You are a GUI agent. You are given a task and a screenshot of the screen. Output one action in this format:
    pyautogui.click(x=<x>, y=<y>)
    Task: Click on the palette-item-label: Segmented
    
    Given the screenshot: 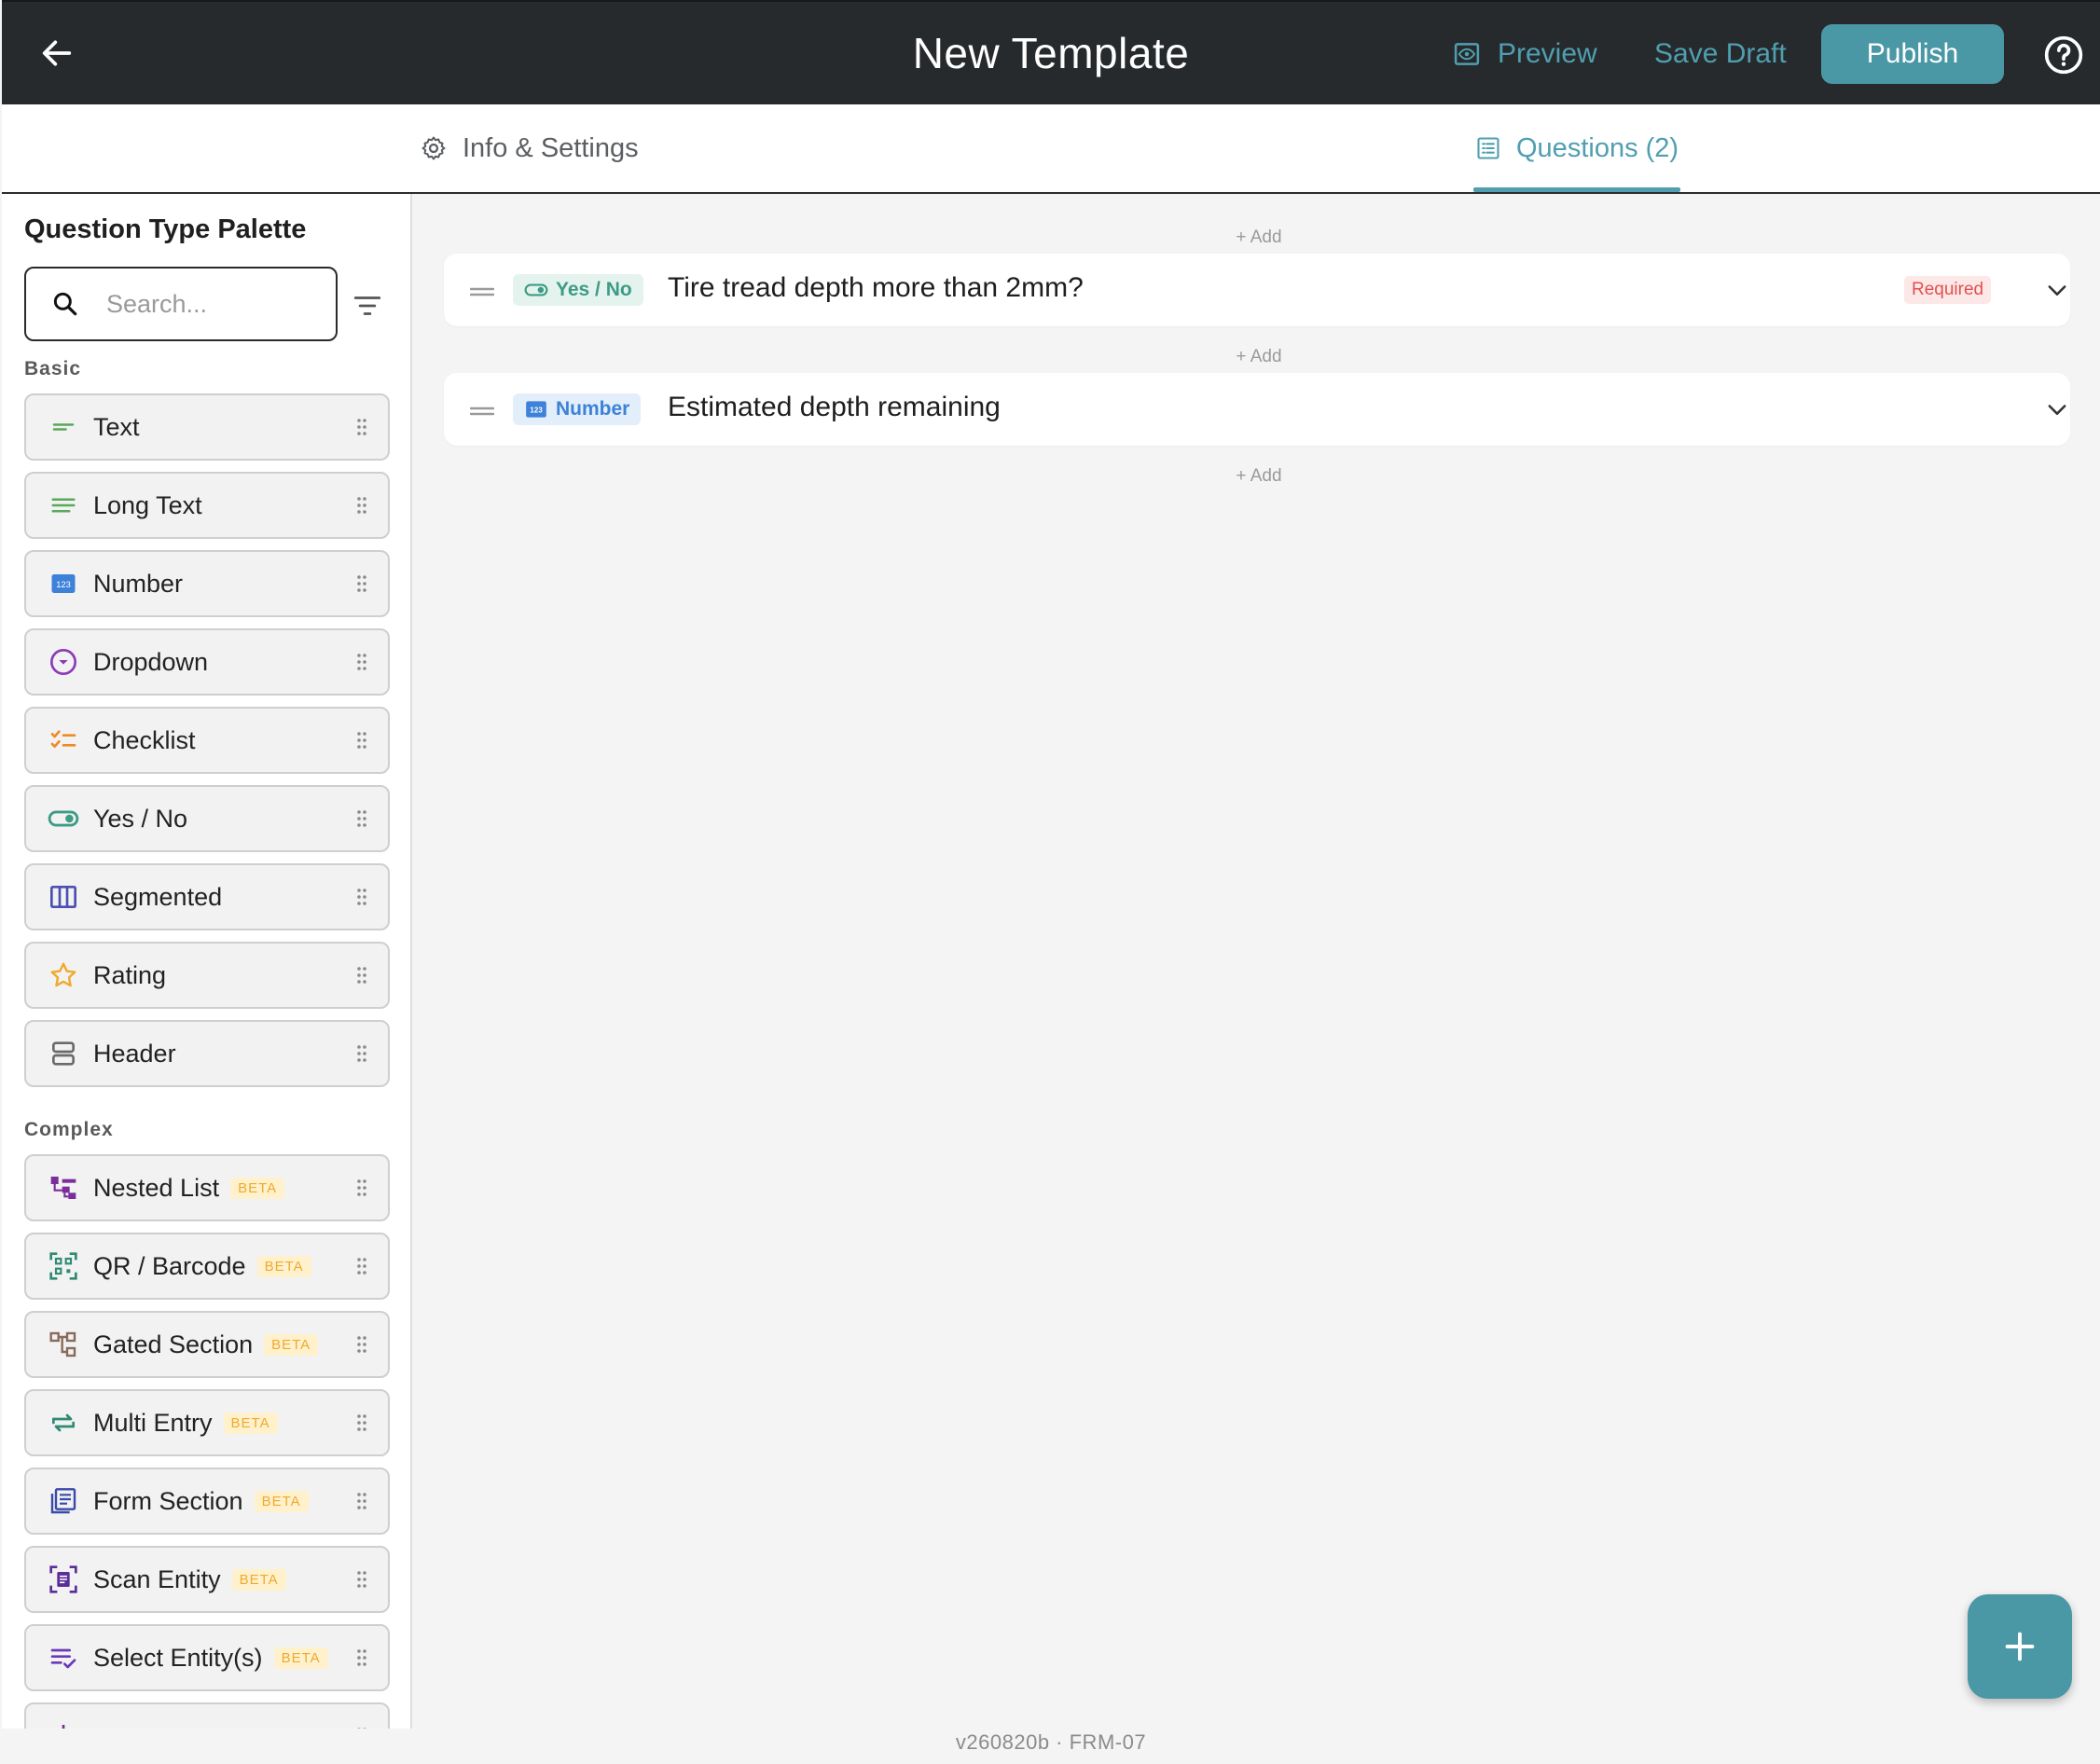 What is the action you would take?
    pyautogui.click(x=158, y=896)
    